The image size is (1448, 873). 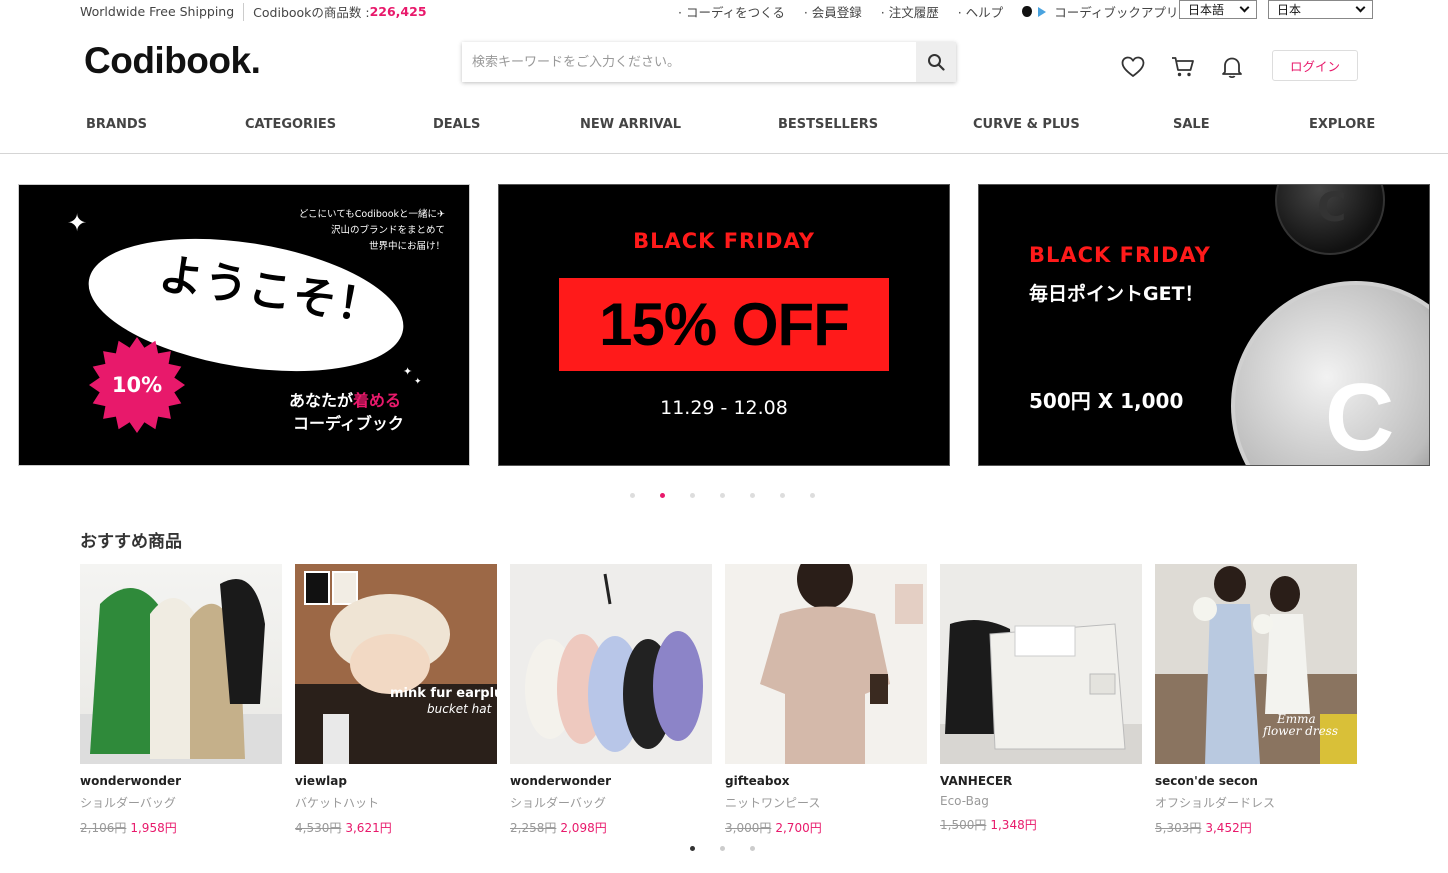 I want to click on original-price: 5,303円, so click(x=1178, y=828).